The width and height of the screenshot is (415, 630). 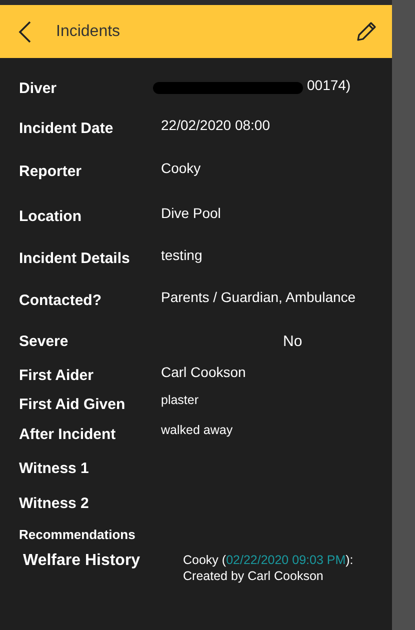 What do you see at coordinates (329, 85) in the screenshot?
I see `field-value: 00174)` at bounding box center [329, 85].